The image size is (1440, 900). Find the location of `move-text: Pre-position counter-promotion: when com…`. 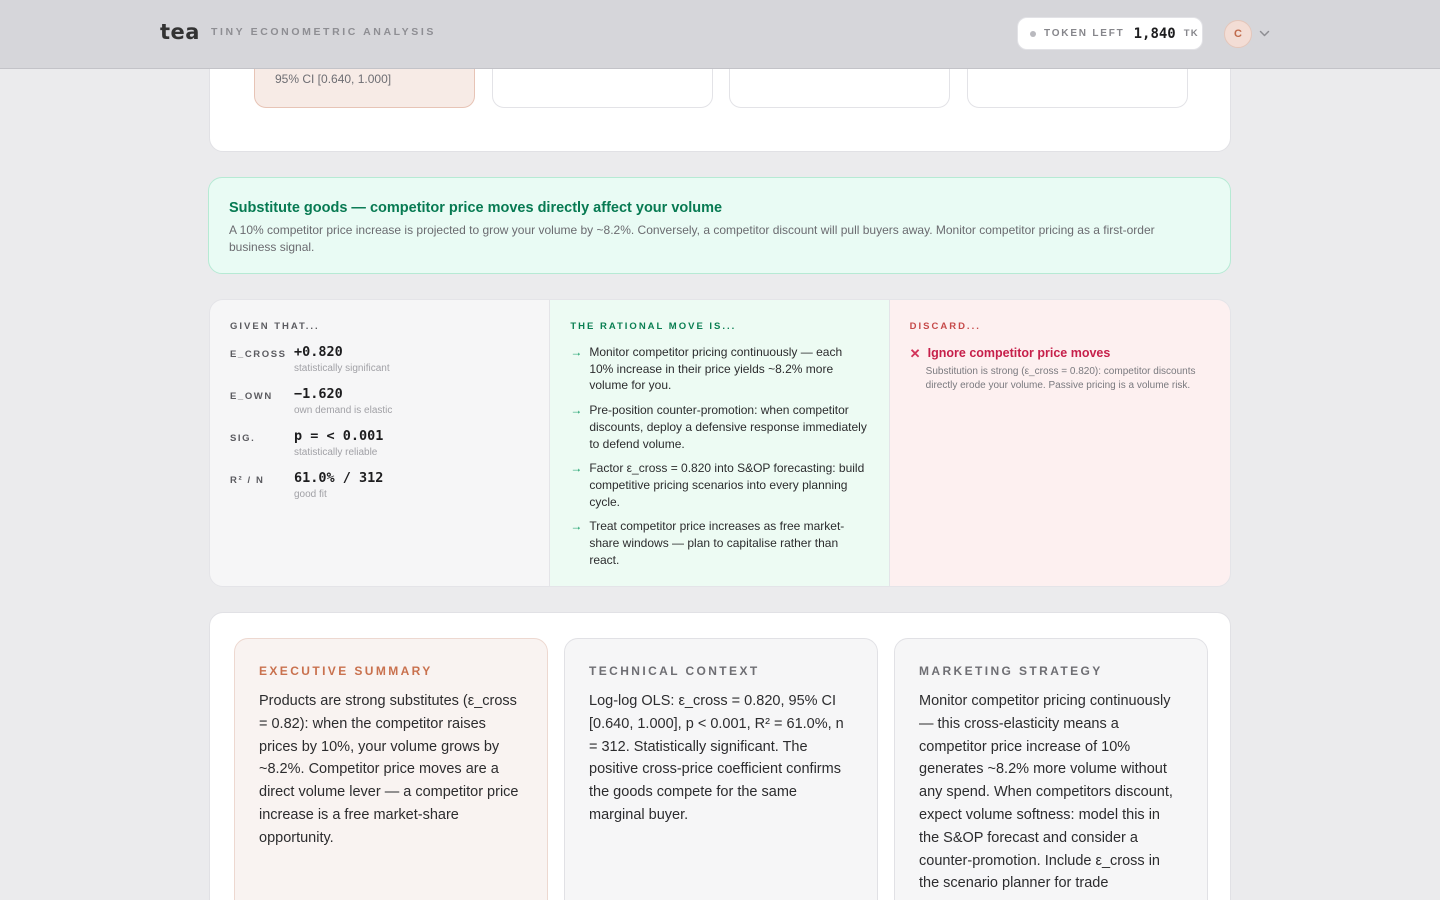

move-text: Pre-position counter-promotion: when com… is located at coordinates (728, 427).